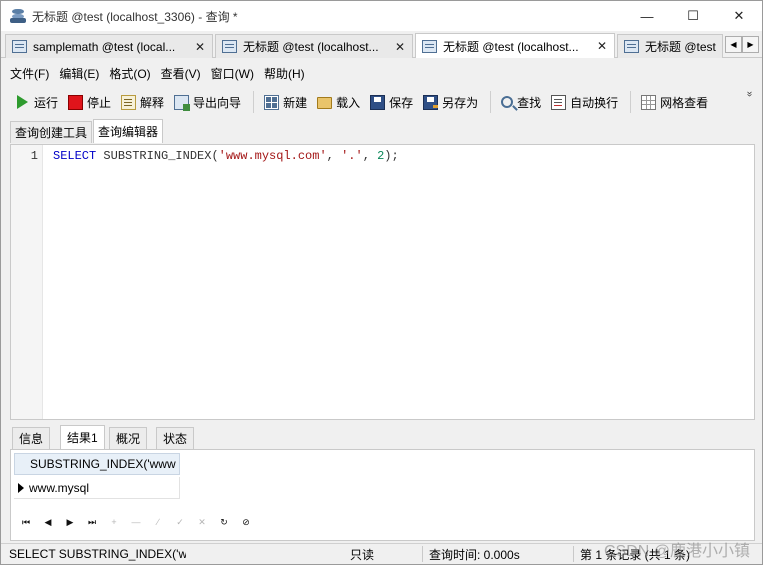  I want to click on cell-value: www.mysql, so click(59, 488).